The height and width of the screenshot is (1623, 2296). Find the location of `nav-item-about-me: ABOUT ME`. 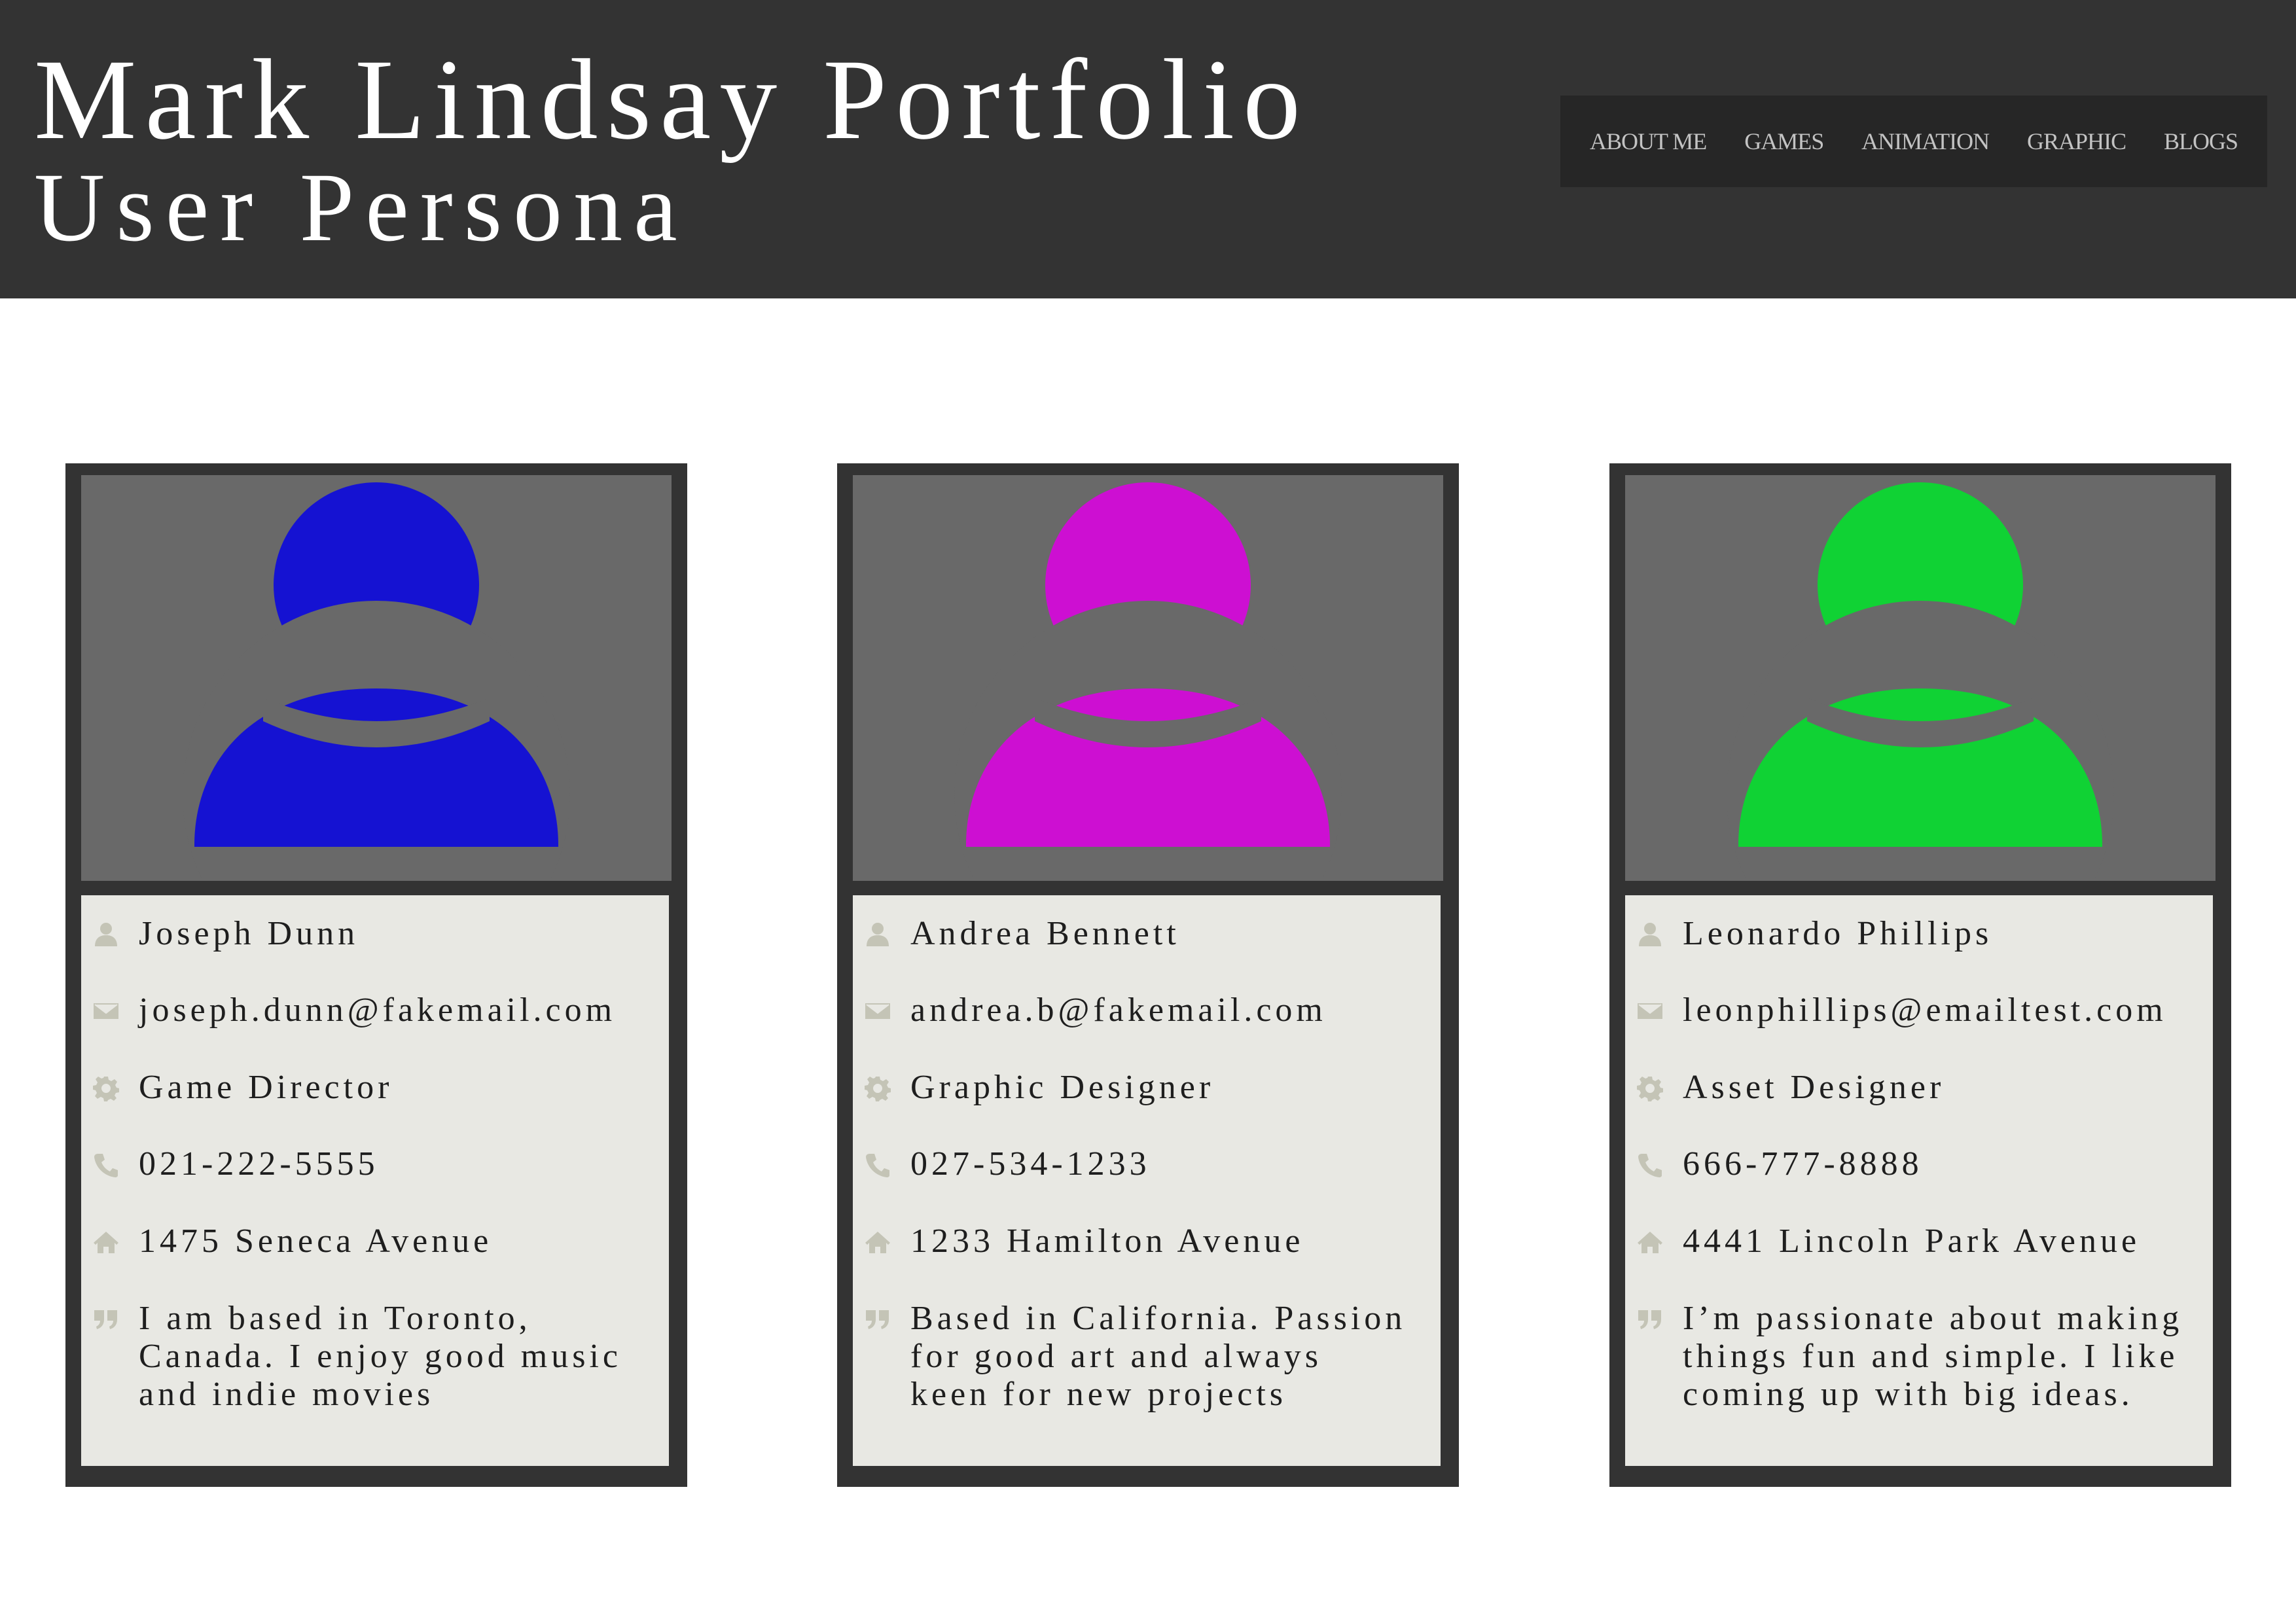

nav-item-about-me: ABOUT ME is located at coordinates (1648, 141).